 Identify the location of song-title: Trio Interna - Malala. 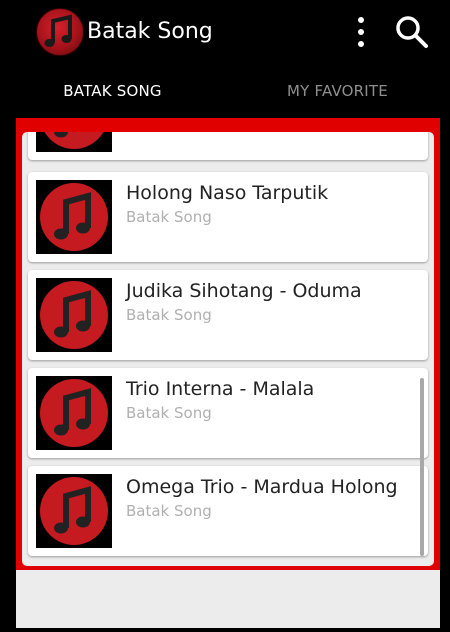
(220, 389).